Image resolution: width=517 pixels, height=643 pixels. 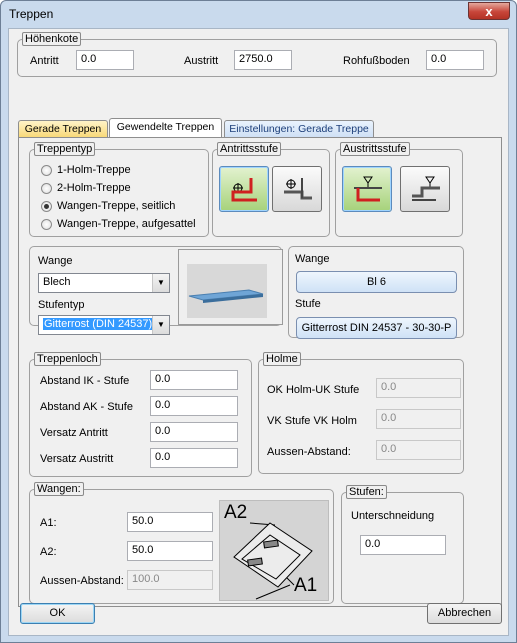 I want to click on treppenloch-legend: Treppenloch, so click(x=67, y=359).